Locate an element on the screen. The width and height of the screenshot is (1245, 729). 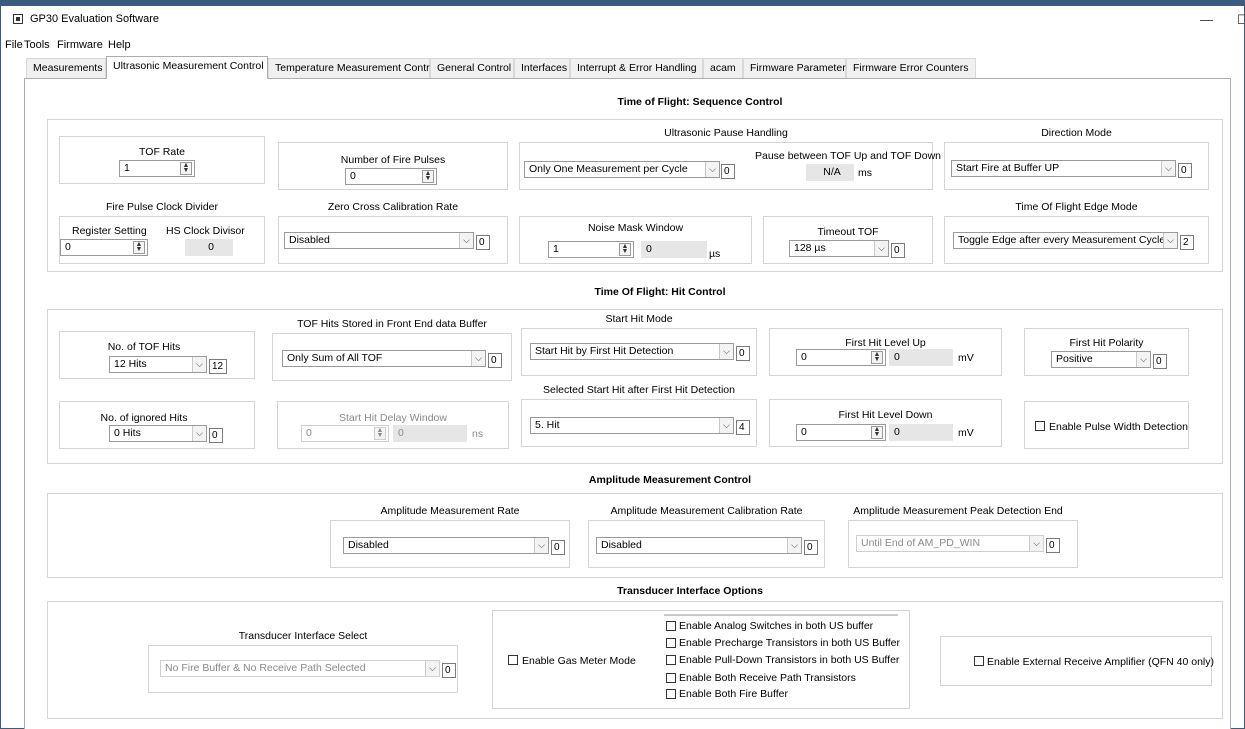
ext-amp-checkbox is located at coordinates (979, 661).